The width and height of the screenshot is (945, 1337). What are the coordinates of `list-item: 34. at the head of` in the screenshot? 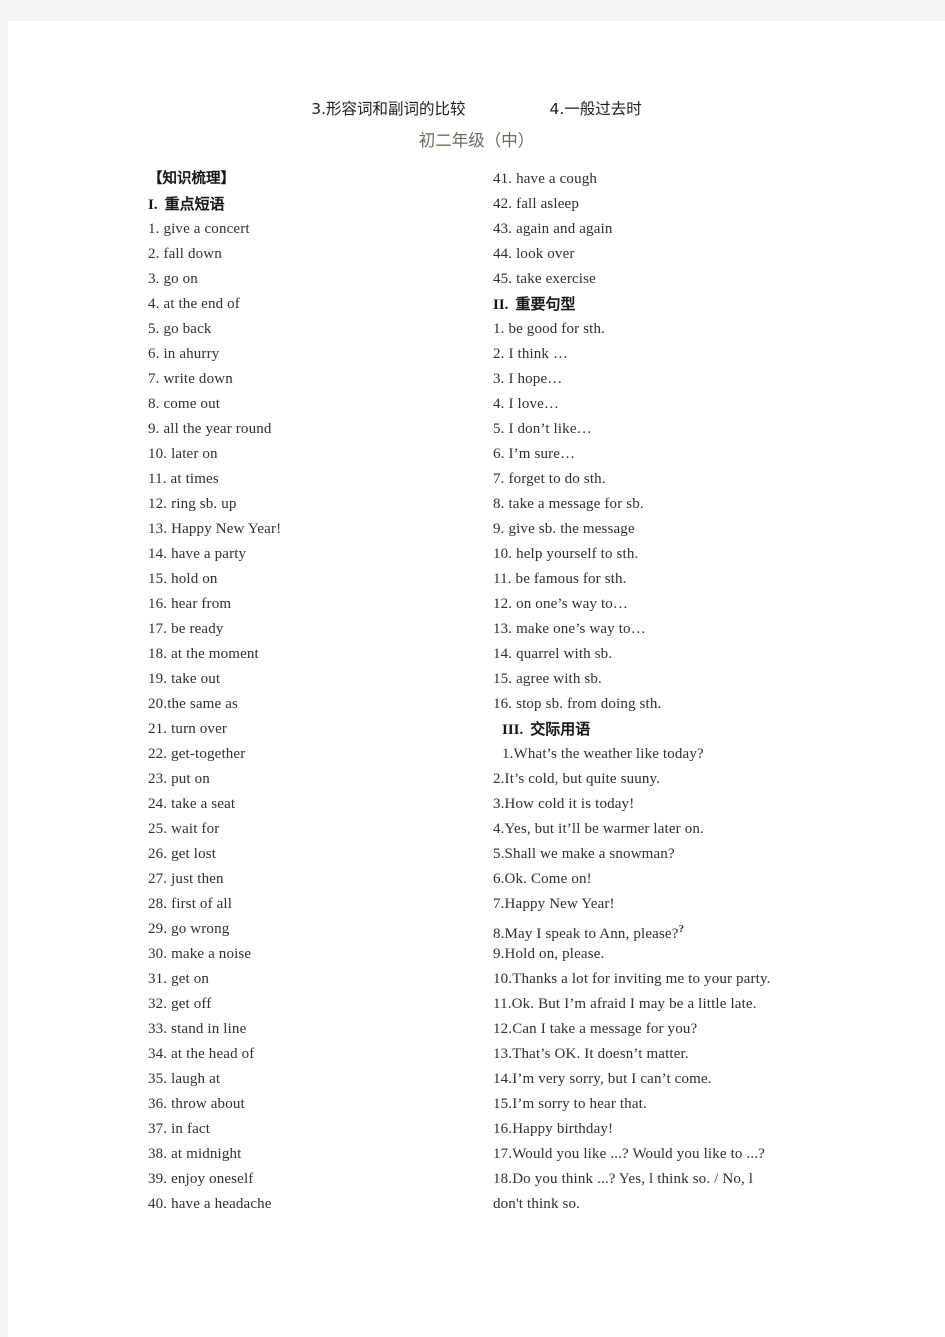 It's located at (201, 1054).